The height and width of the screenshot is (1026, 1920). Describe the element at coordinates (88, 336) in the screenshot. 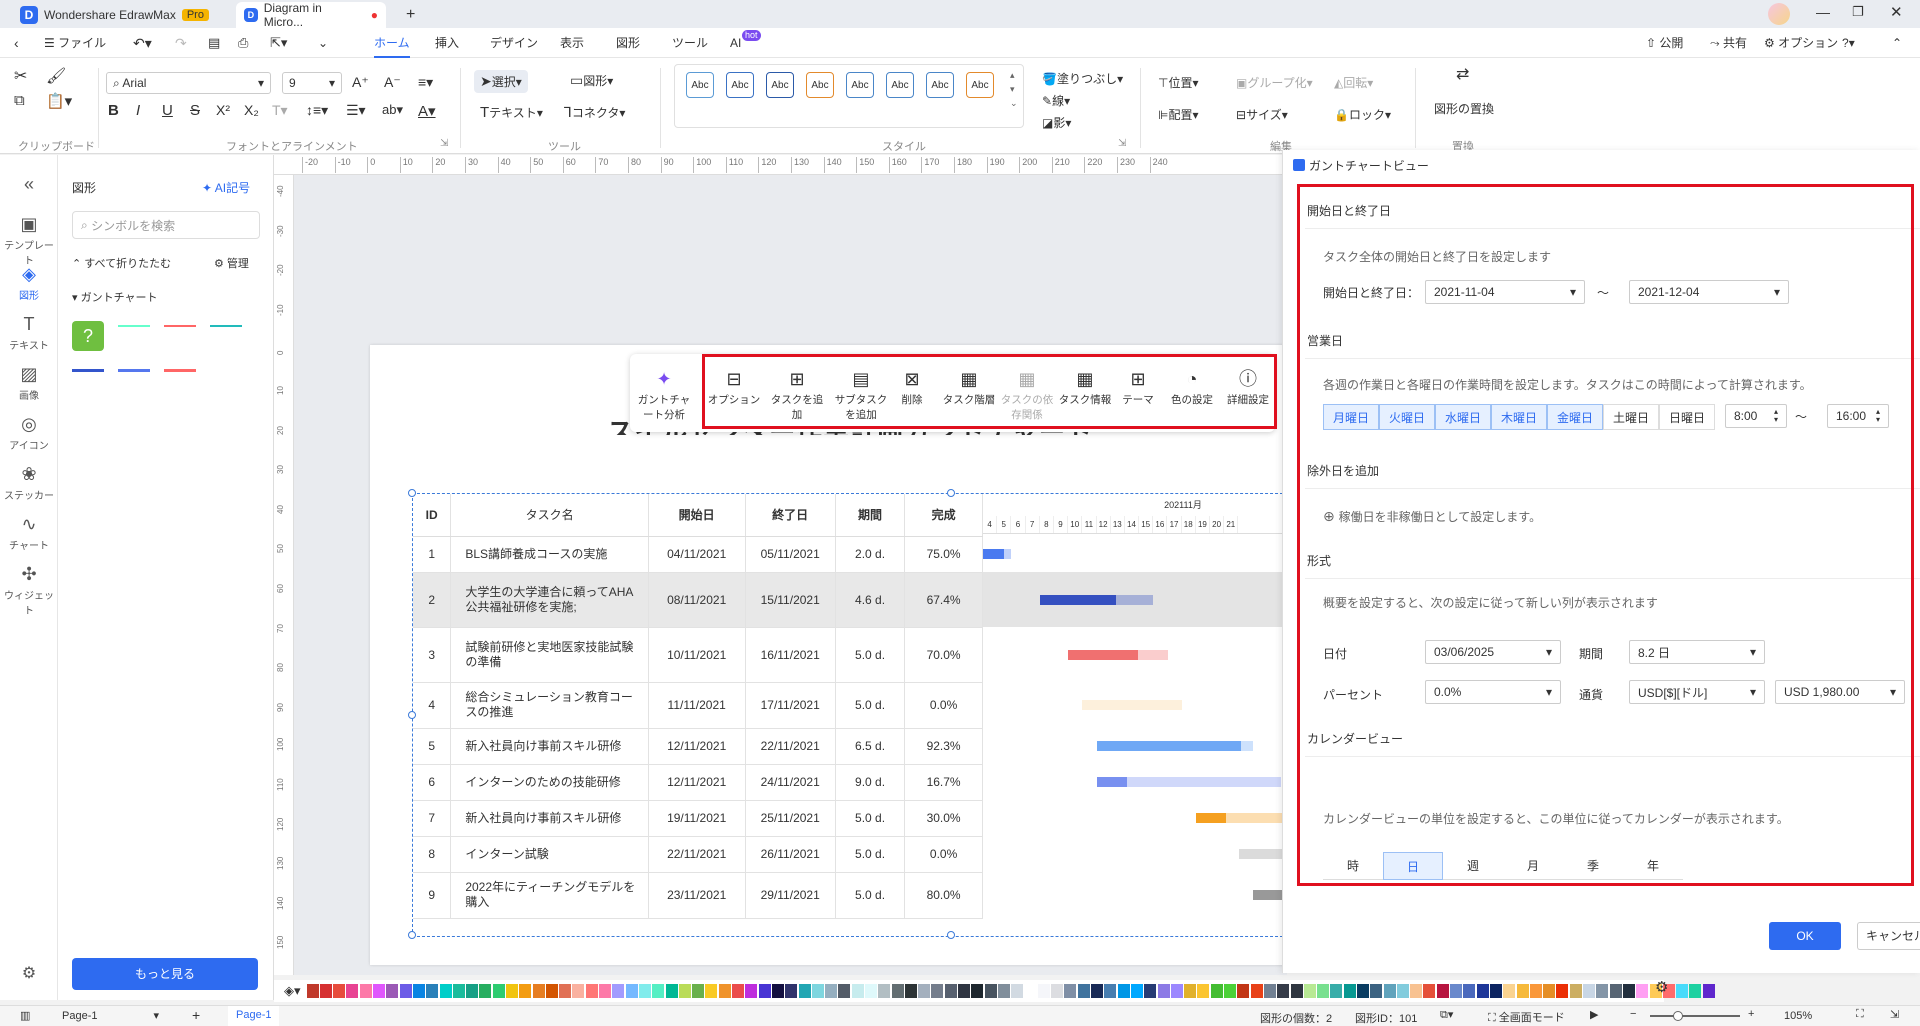

I see `gantt-help-shape: ?` at that location.